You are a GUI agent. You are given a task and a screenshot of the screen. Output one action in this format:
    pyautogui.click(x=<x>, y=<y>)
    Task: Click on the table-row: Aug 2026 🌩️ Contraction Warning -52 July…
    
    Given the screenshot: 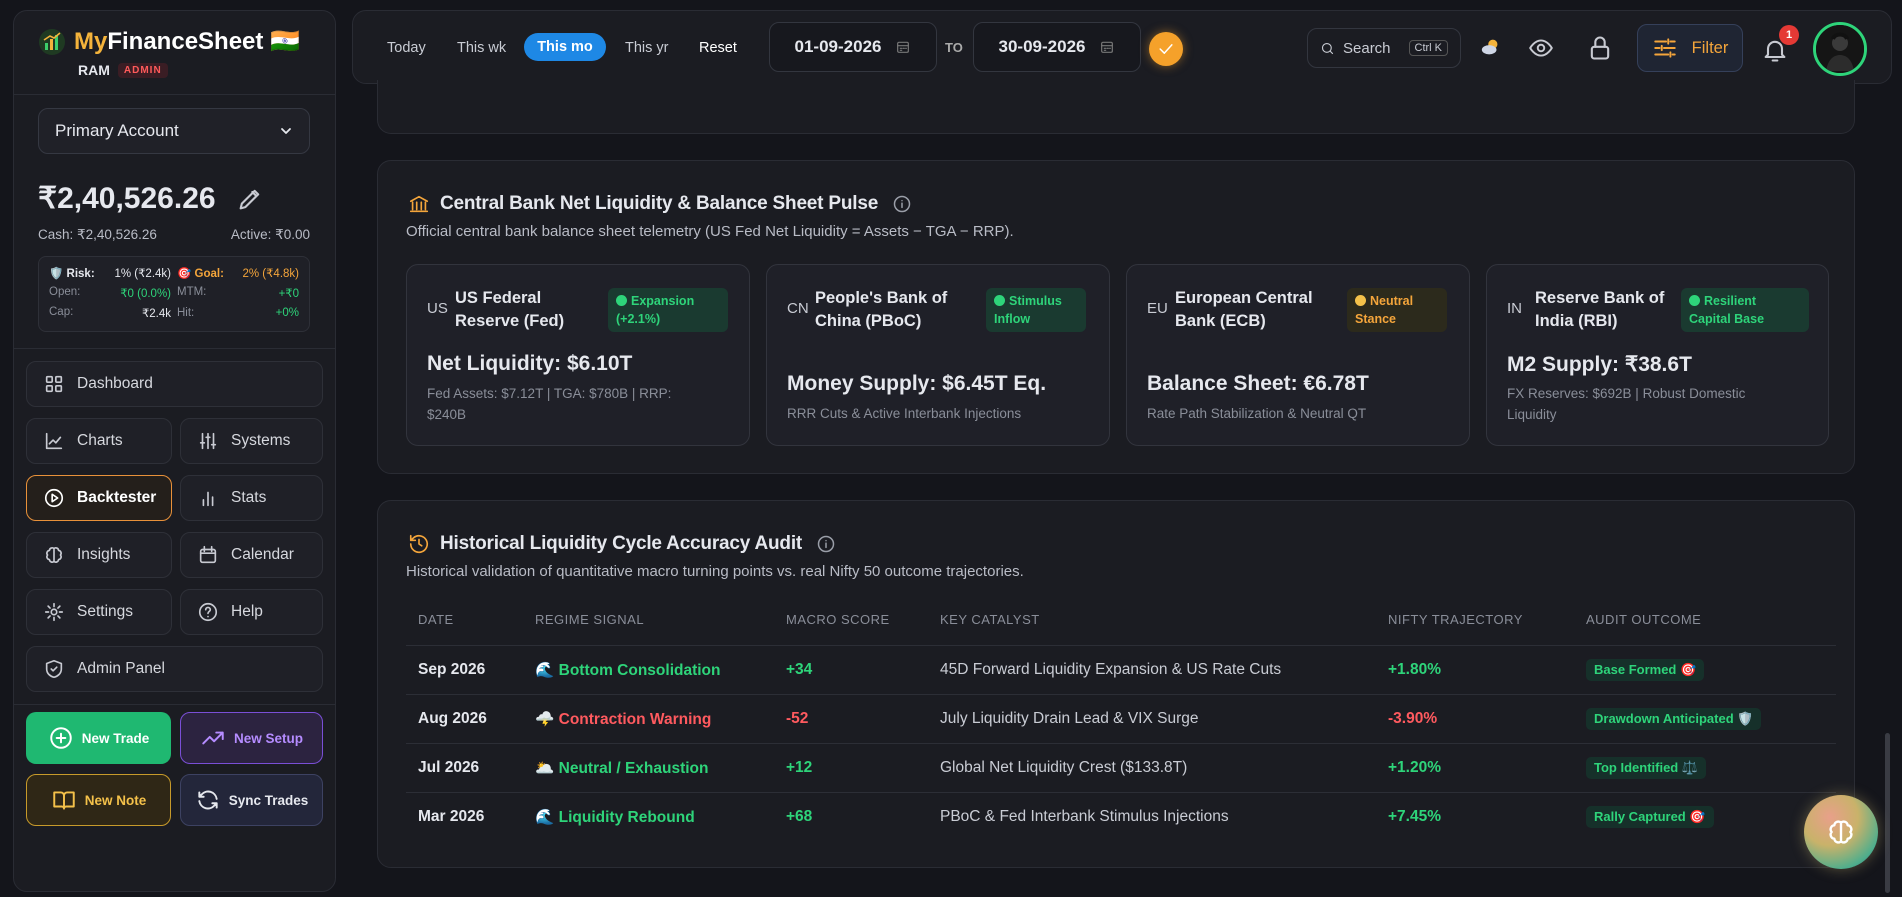 What is the action you would take?
    pyautogui.click(x=1121, y=718)
    